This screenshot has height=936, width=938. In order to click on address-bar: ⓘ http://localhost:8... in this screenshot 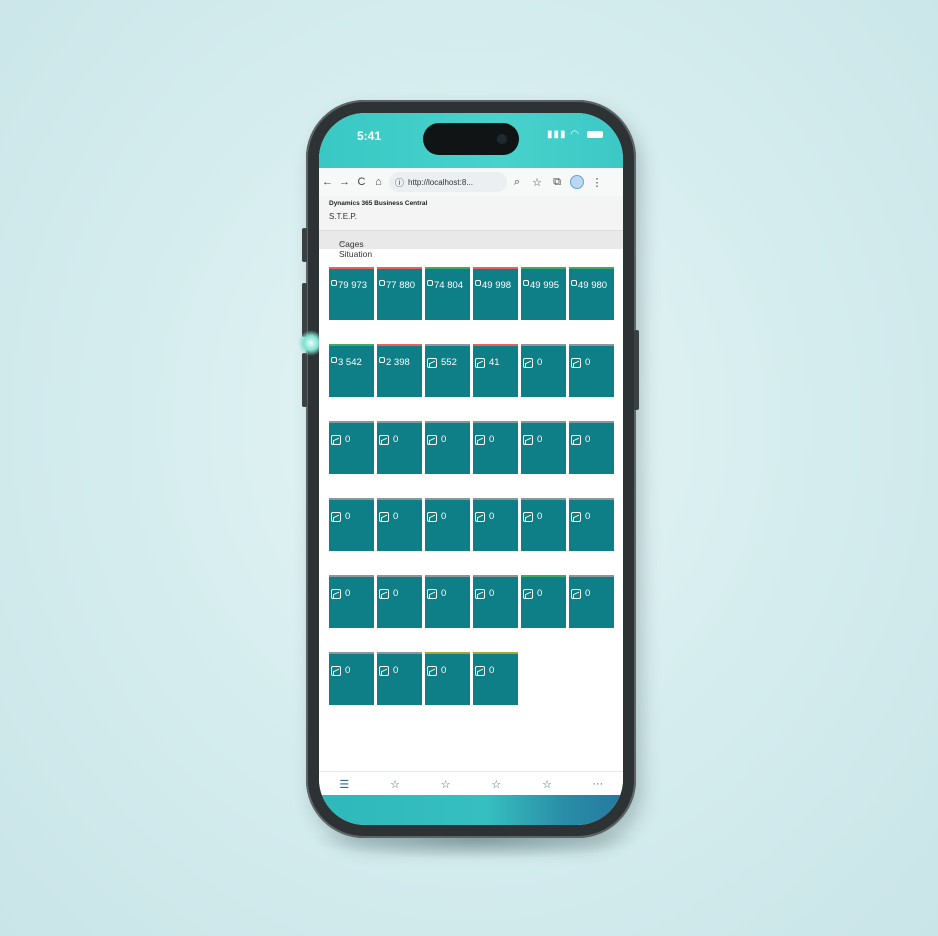, I will do `click(448, 182)`.